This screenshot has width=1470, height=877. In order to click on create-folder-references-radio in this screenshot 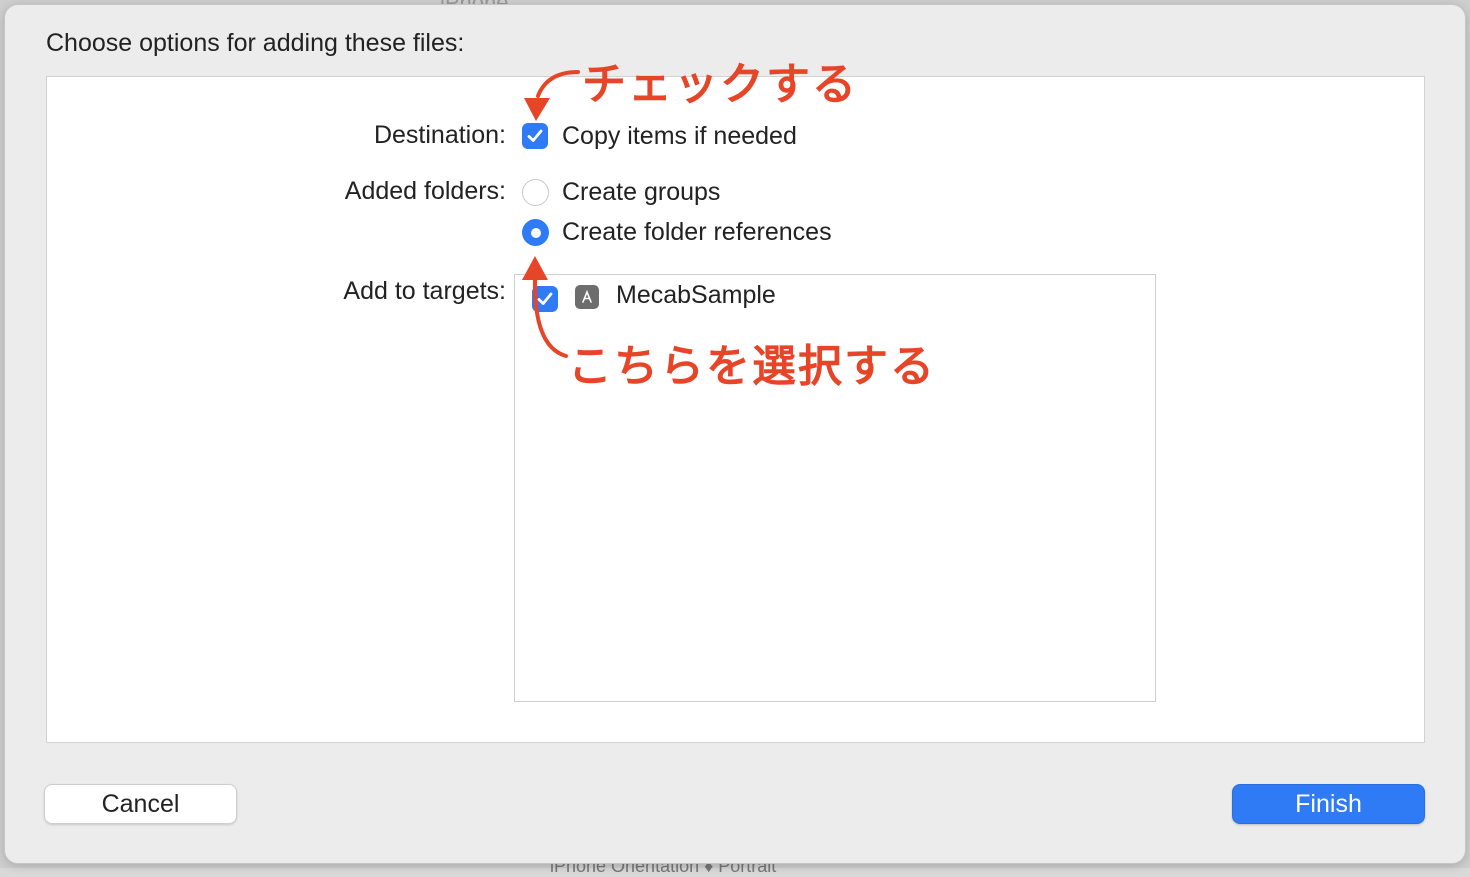, I will do `click(535, 232)`.